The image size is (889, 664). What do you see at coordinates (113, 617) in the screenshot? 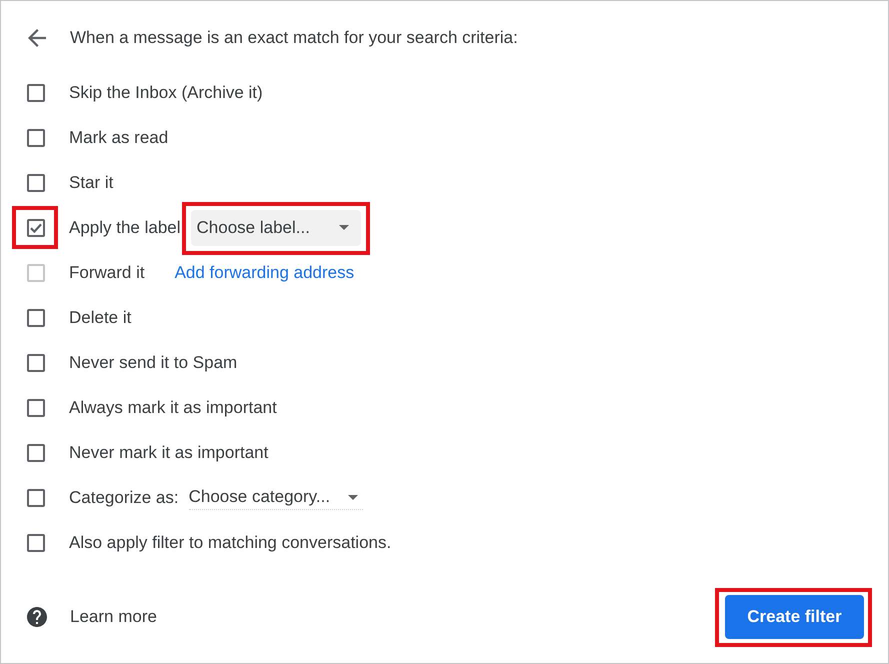
I see `learn-more-link: Learn more` at bounding box center [113, 617].